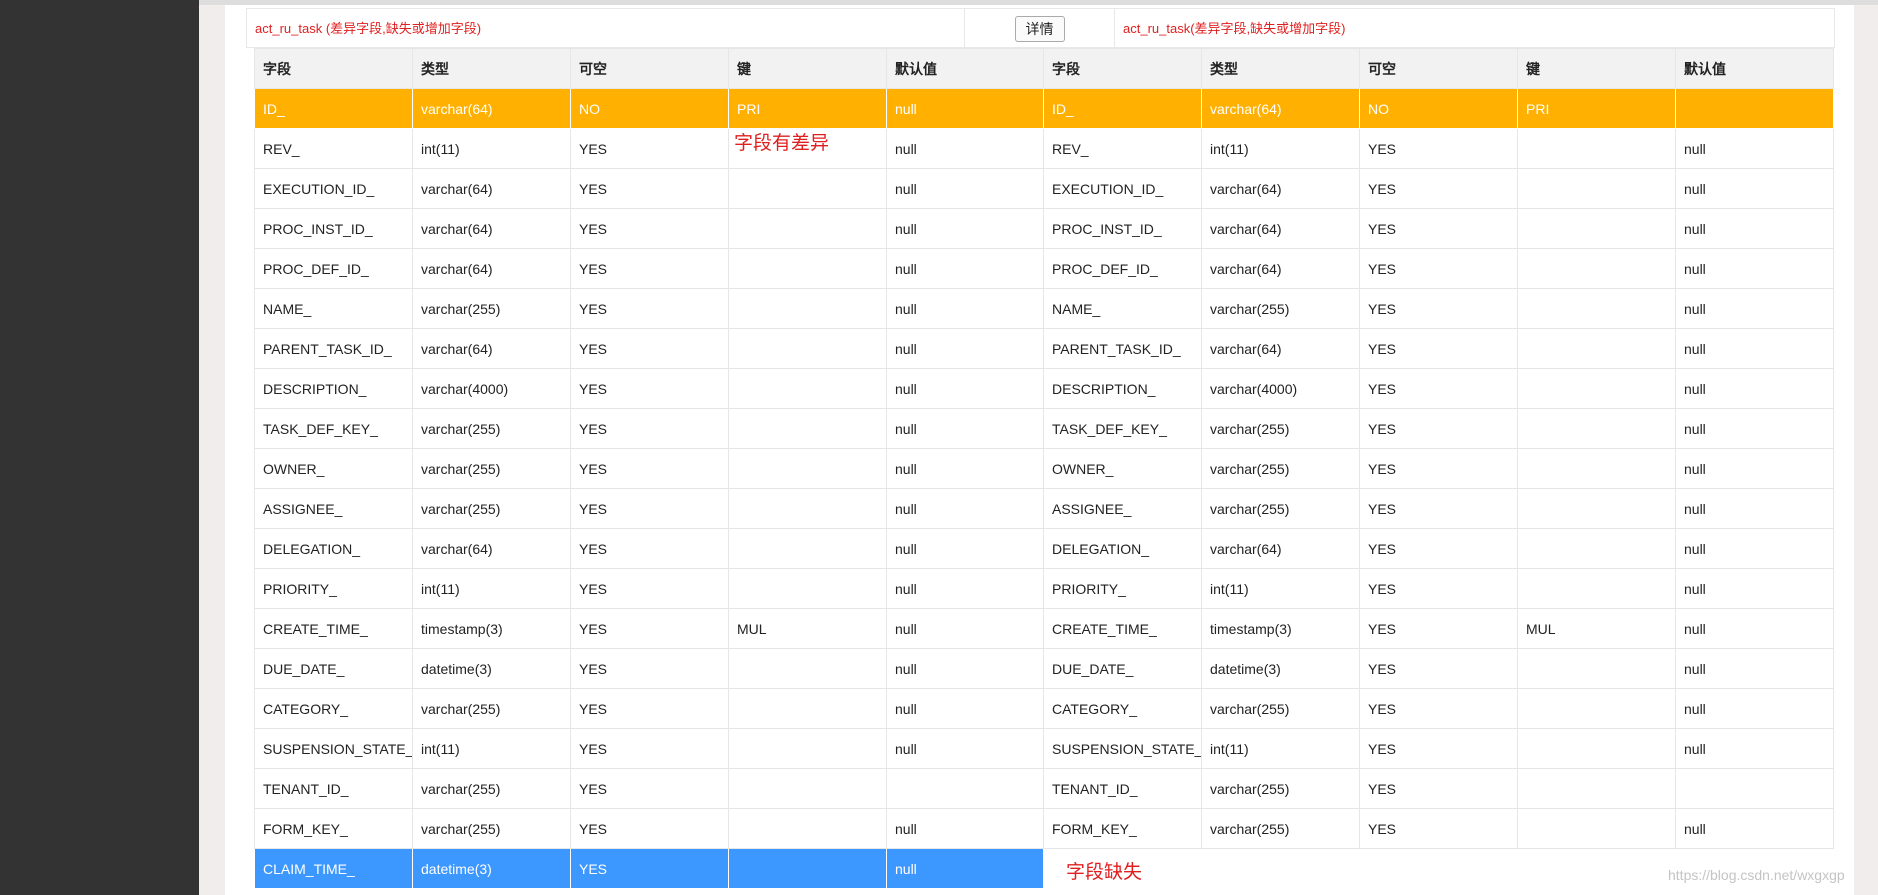  I want to click on cell-field: REV_, so click(333, 148).